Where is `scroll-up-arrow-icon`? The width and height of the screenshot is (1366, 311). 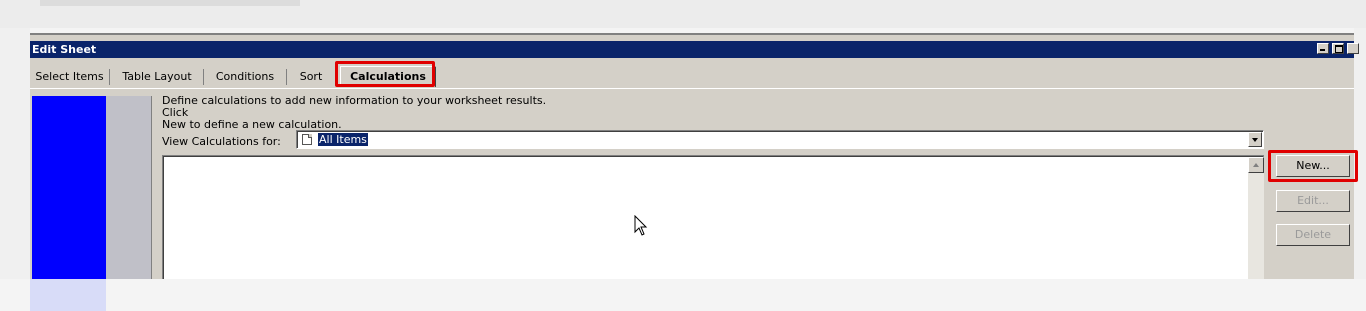
scroll-up-arrow-icon is located at coordinates (1256, 165).